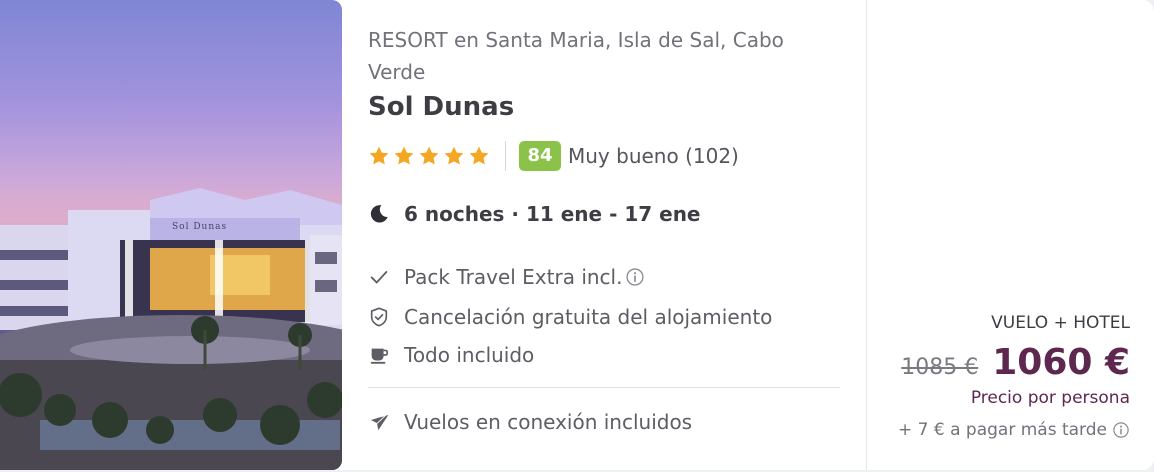 This screenshot has width=1154, height=472. What do you see at coordinates (379, 356) in the screenshot?
I see `cup-icon` at bounding box center [379, 356].